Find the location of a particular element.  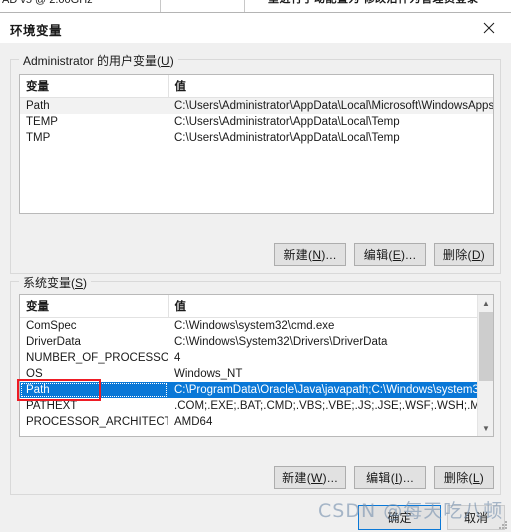

system-edit-label-prefix: 编辑( is located at coordinates (381, 478).